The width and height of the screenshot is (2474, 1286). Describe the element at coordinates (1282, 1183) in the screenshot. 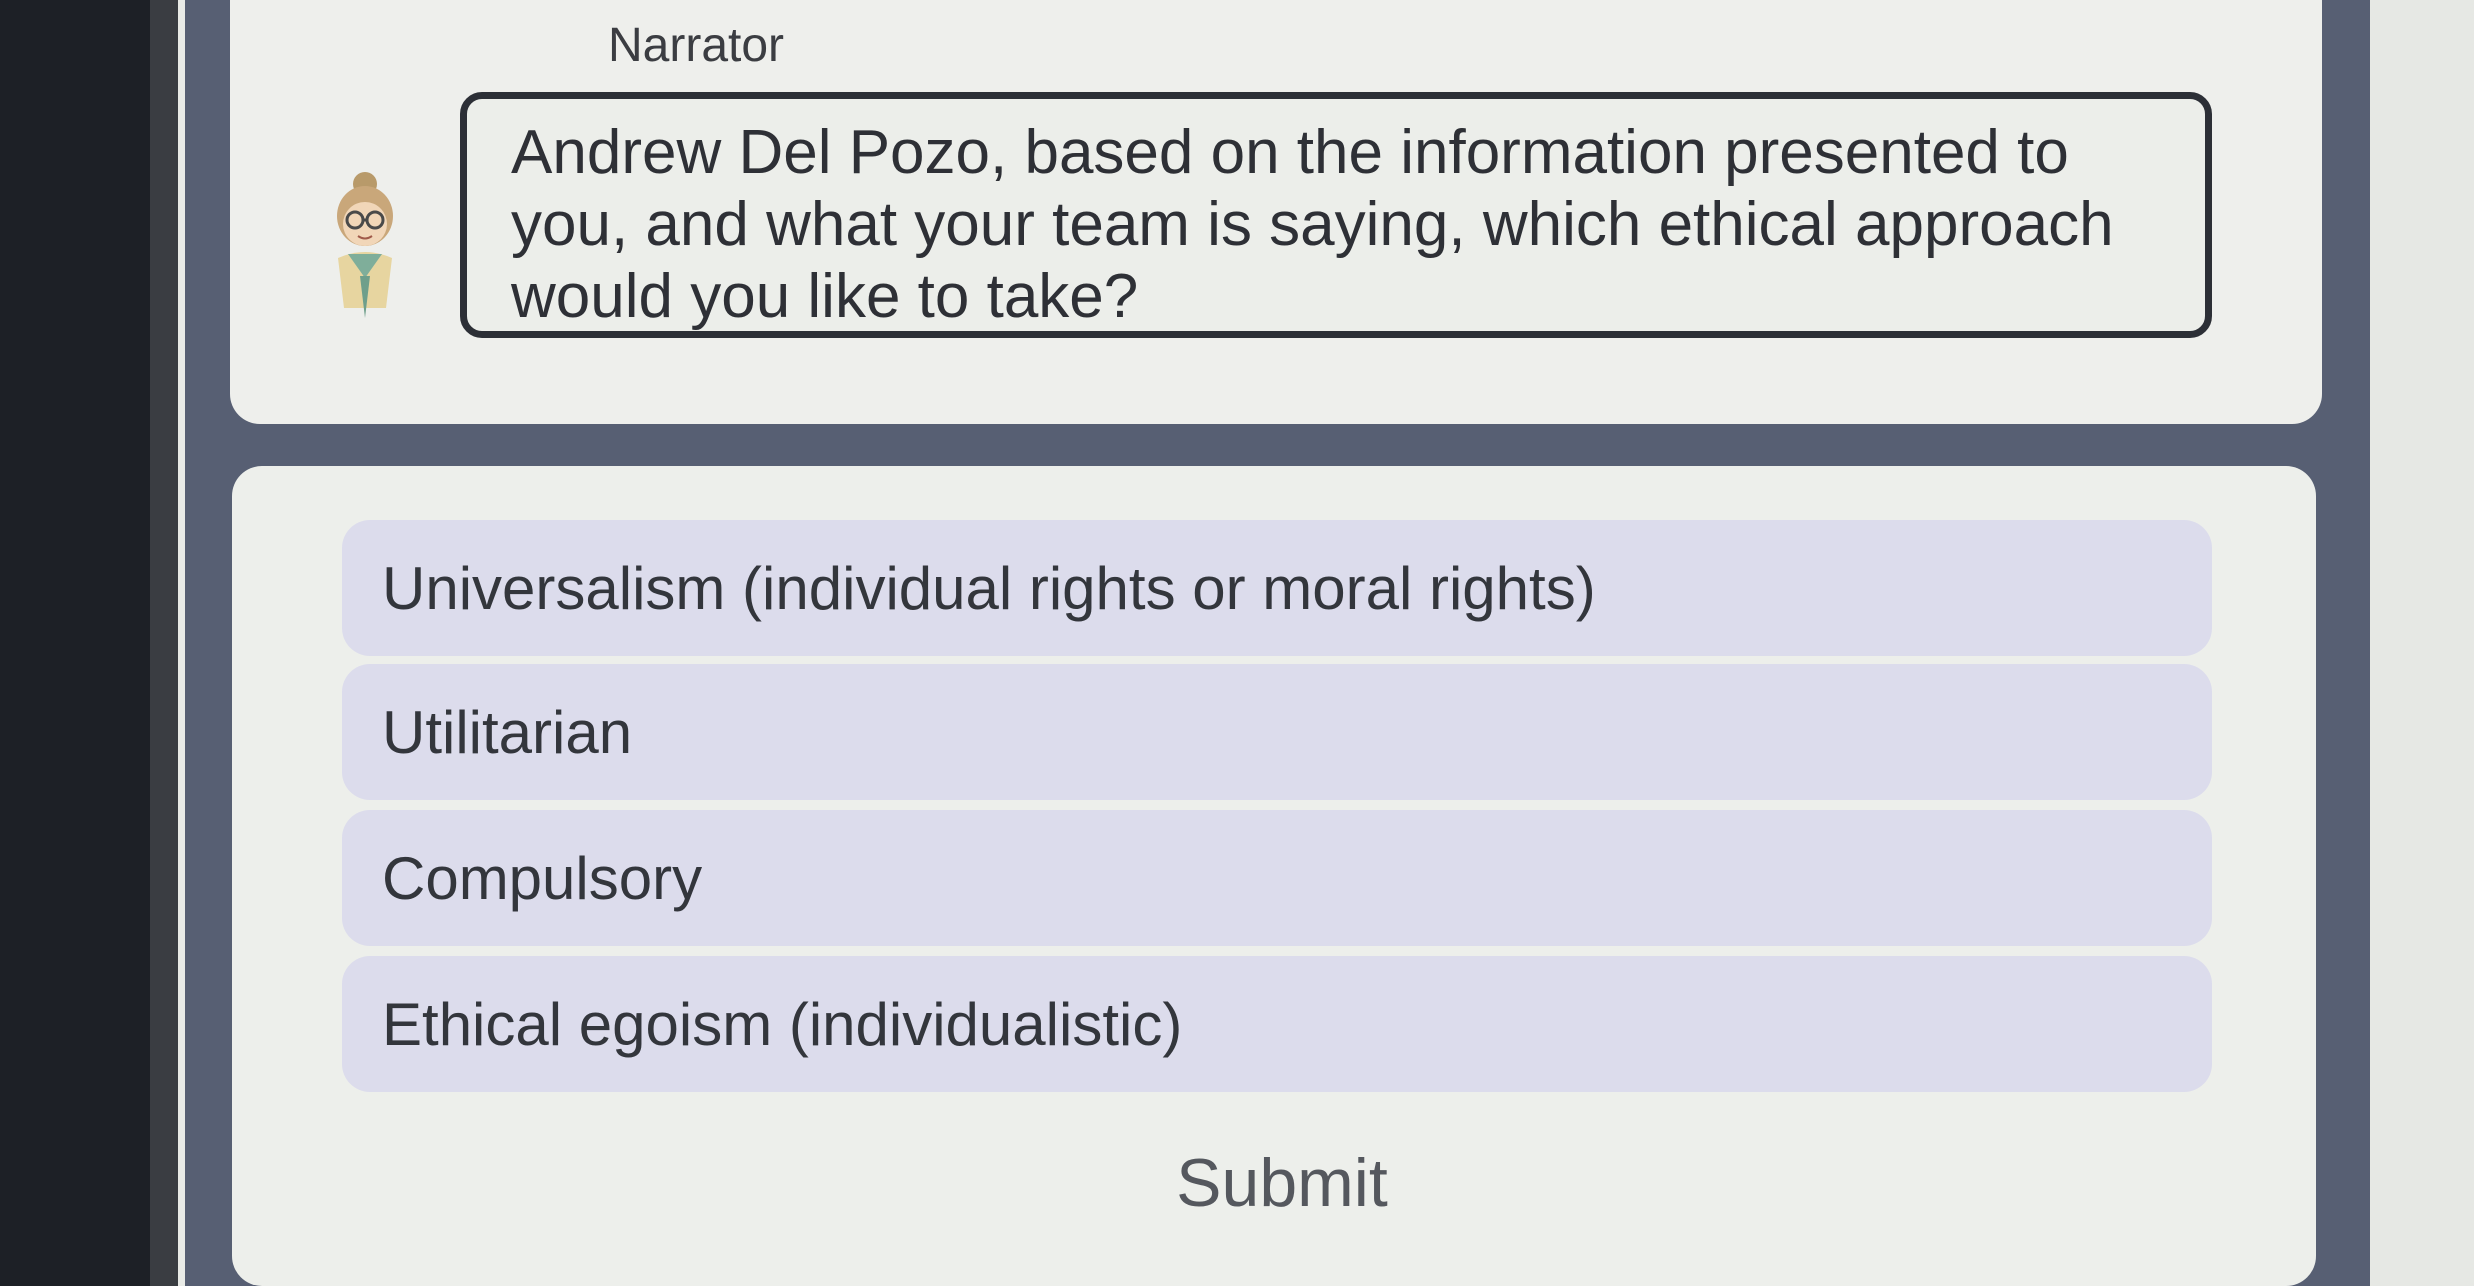

I see `submit-button: Submit` at that location.